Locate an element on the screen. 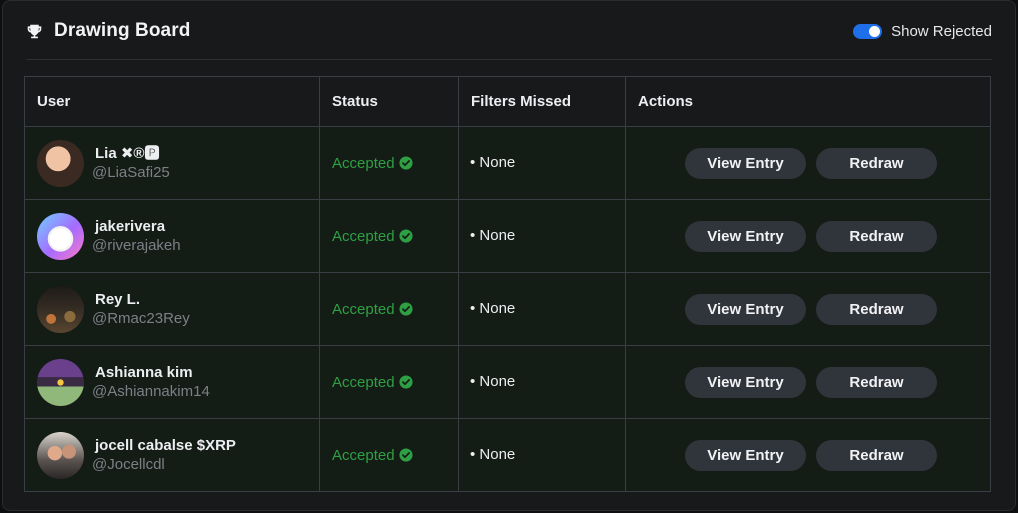 This screenshot has width=1018, height=513. user-handle: @LiaSafi25 is located at coordinates (131, 172).